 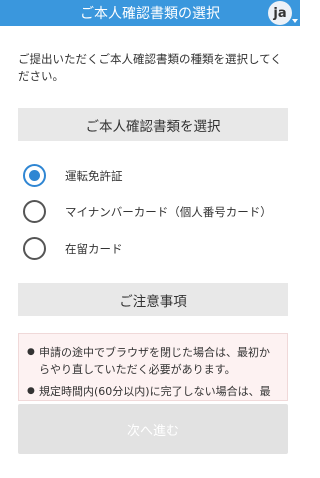 I want to click on language-switcher: ja, so click(x=280, y=13).